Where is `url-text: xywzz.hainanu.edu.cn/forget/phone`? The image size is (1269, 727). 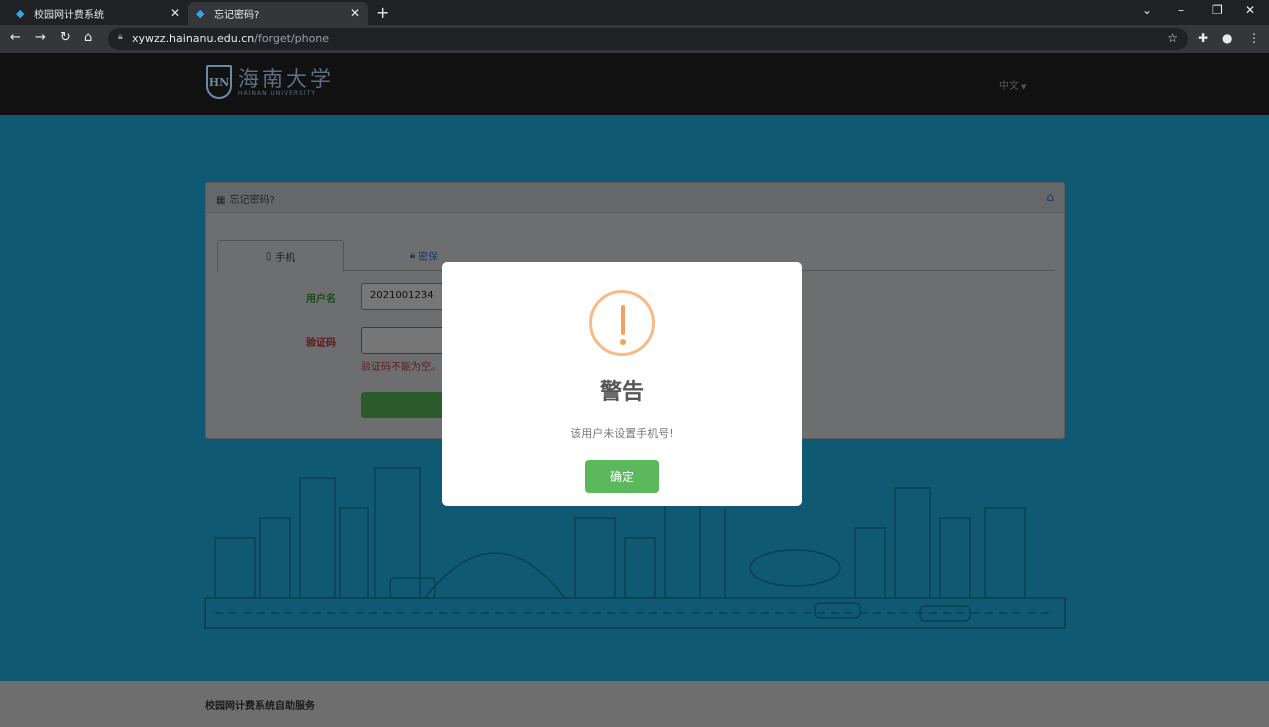
url-text: xywzz.hainanu.edu.cn/forget/phone is located at coordinates (231, 38).